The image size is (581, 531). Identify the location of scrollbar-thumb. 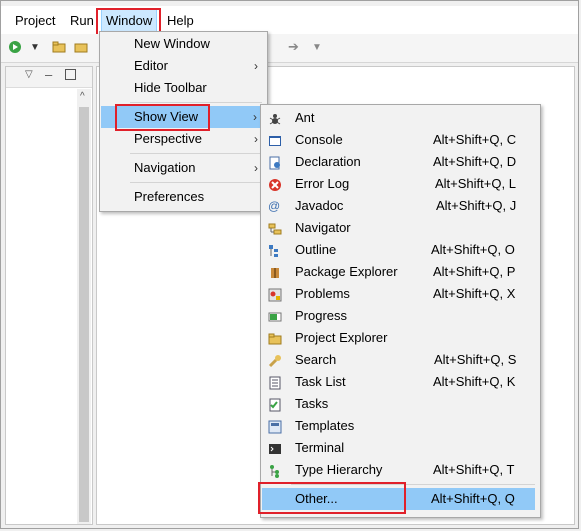
(84, 314).